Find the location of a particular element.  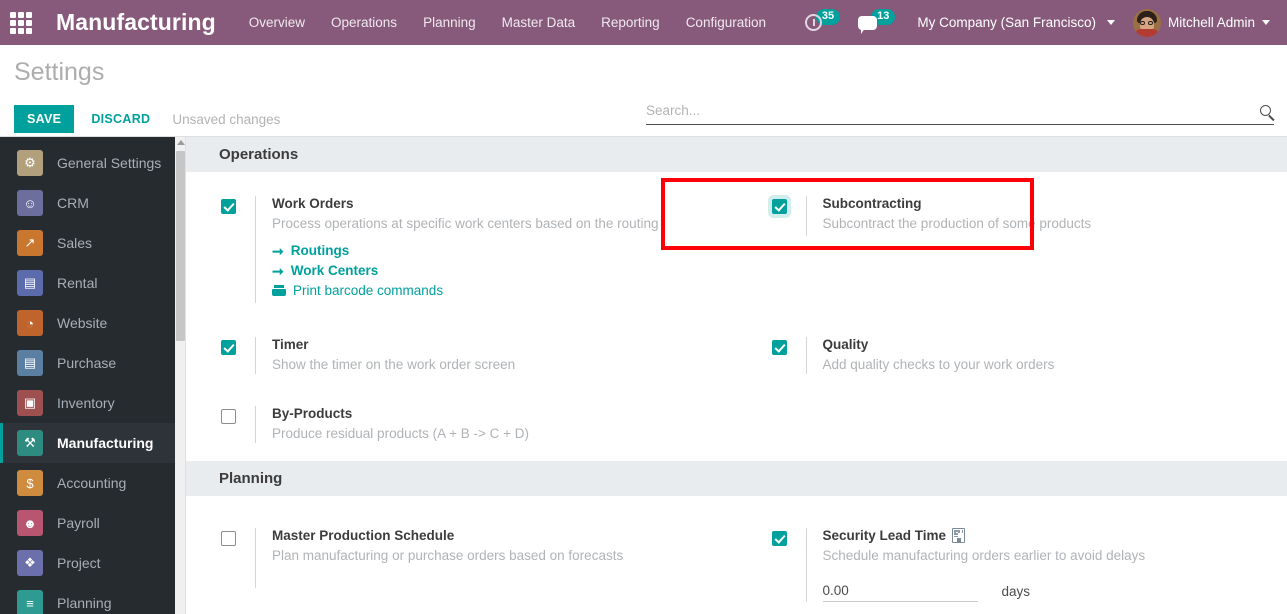

sidebar-item-label: Manufacturing is located at coordinates (105, 443).